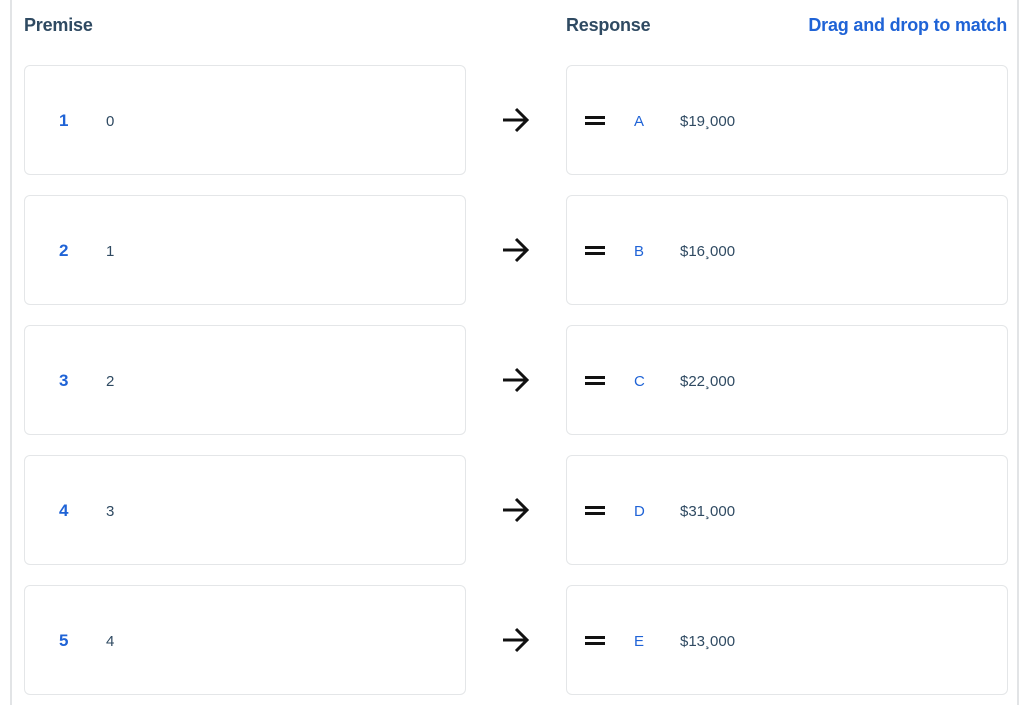  Describe the element at coordinates (708, 251) in the screenshot. I see `response-value: $16¸000` at that location.